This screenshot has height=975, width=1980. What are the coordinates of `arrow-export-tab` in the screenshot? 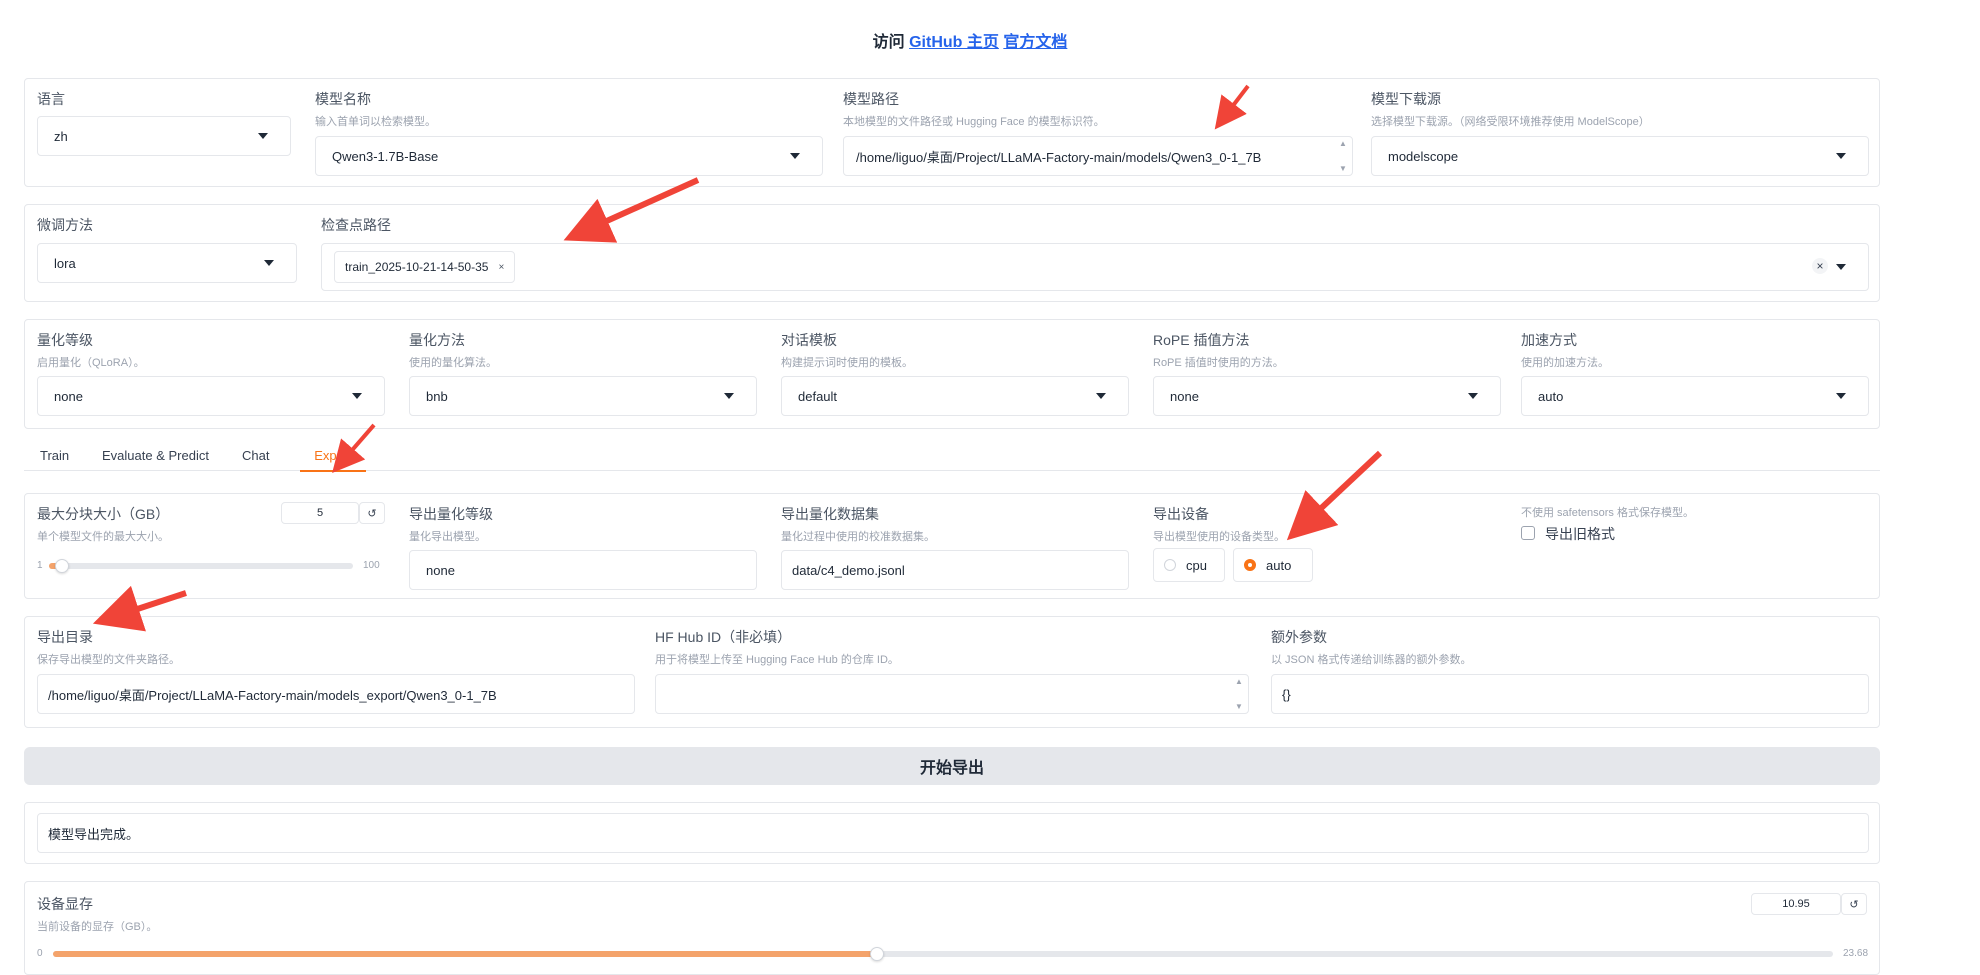 It's located at (354, 448).